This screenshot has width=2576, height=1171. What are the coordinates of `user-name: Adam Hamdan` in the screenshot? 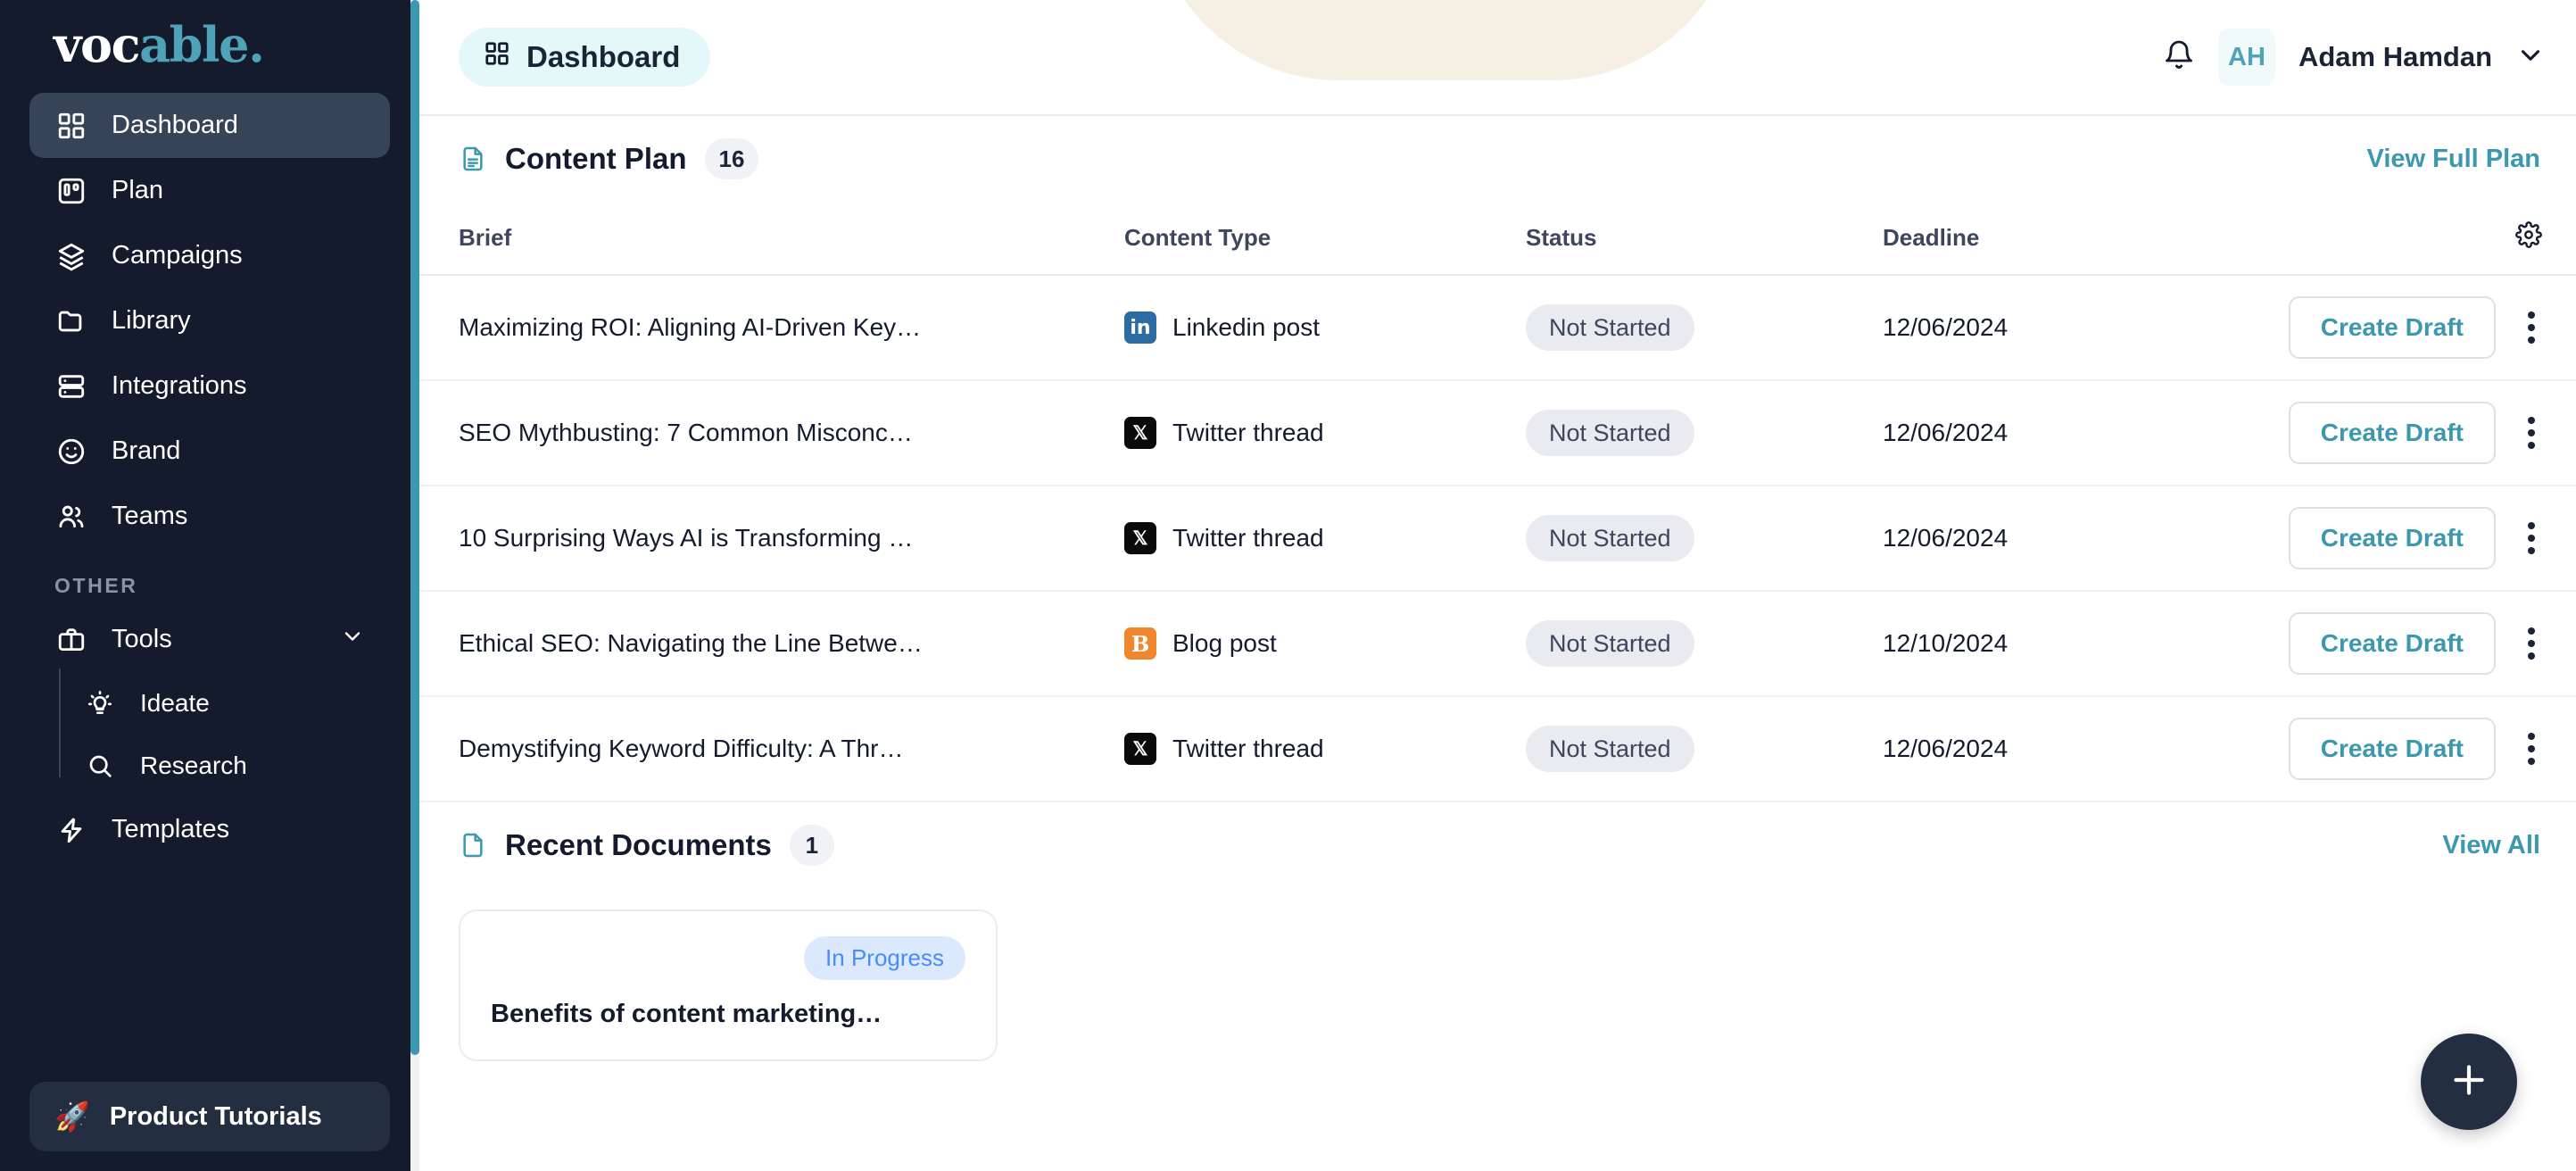 It's located at (2395, 56).